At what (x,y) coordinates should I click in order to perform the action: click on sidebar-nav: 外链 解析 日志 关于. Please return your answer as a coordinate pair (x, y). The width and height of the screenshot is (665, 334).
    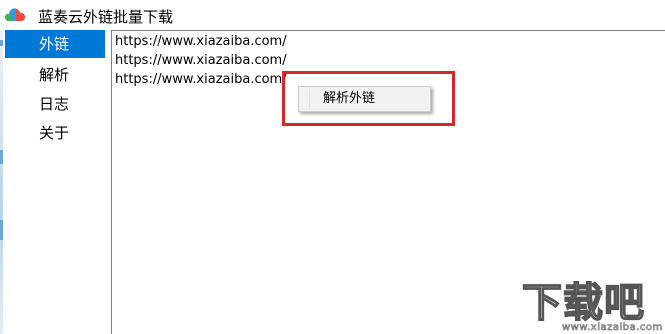
    Looking at the image, I should click on (55, 182).